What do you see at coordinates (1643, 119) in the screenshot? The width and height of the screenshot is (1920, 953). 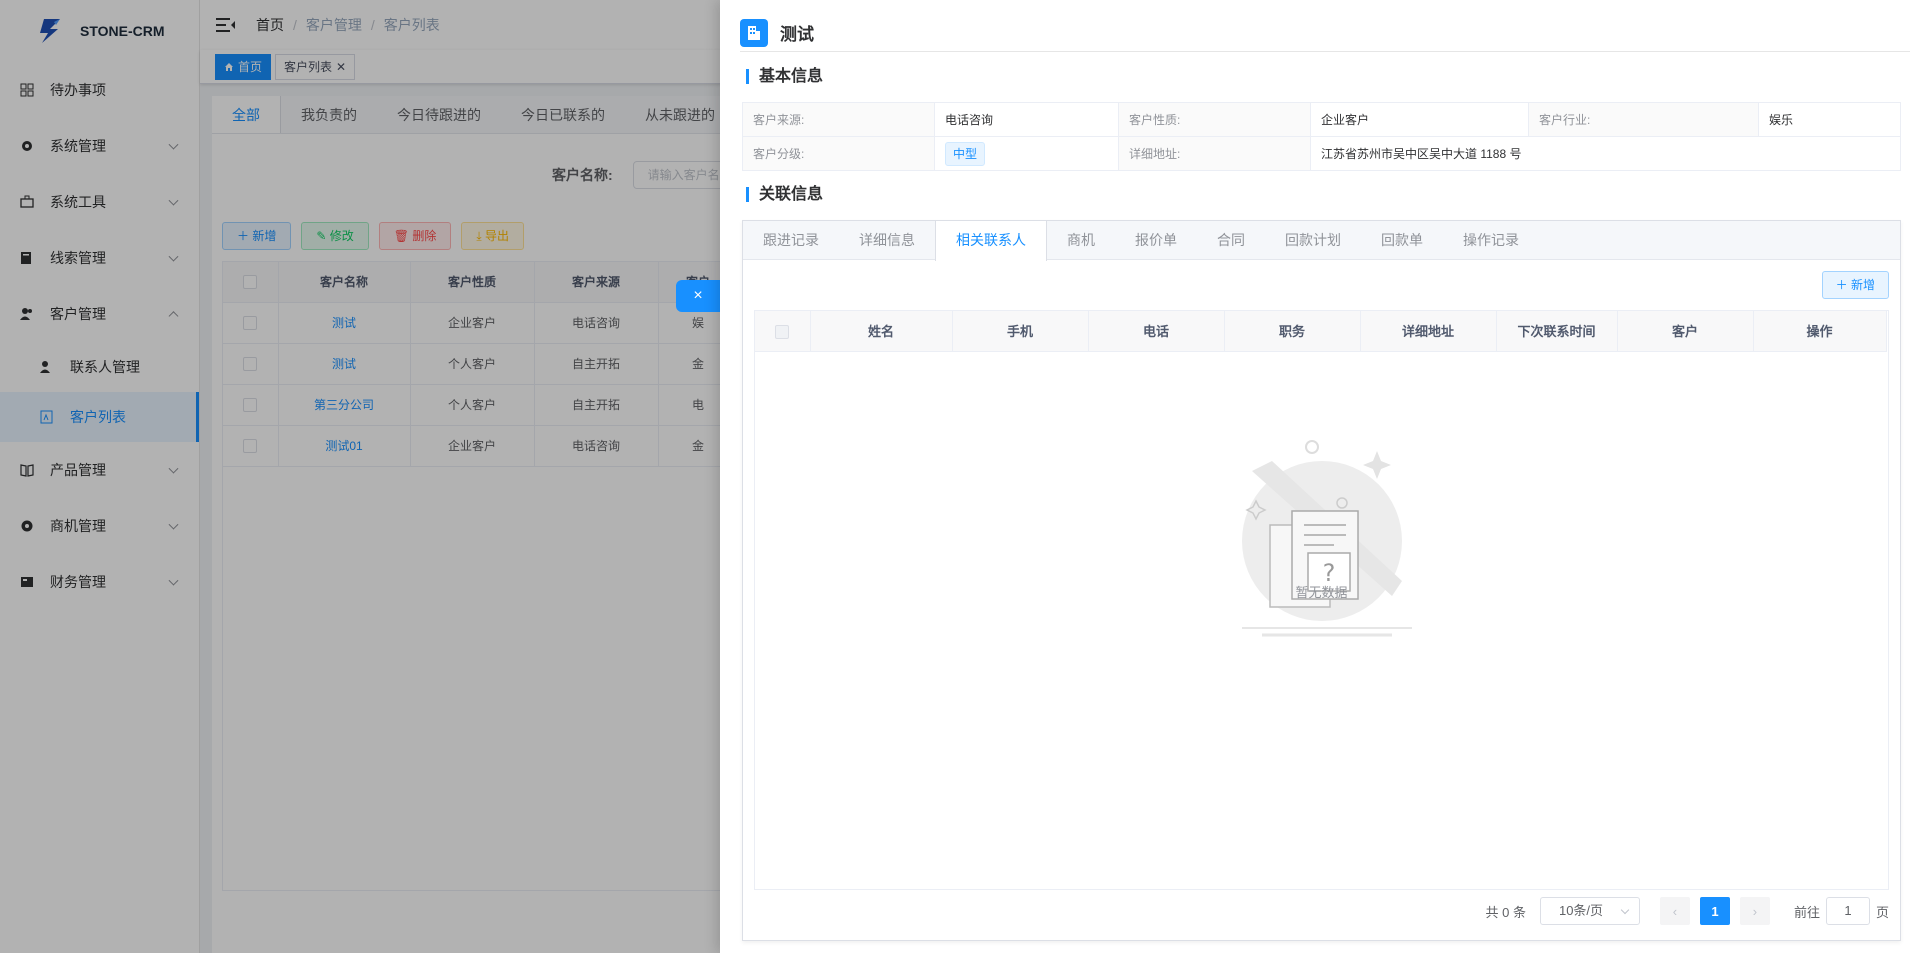 I see `industry-label: 客户行业:` at bounding box center [1643, 119].